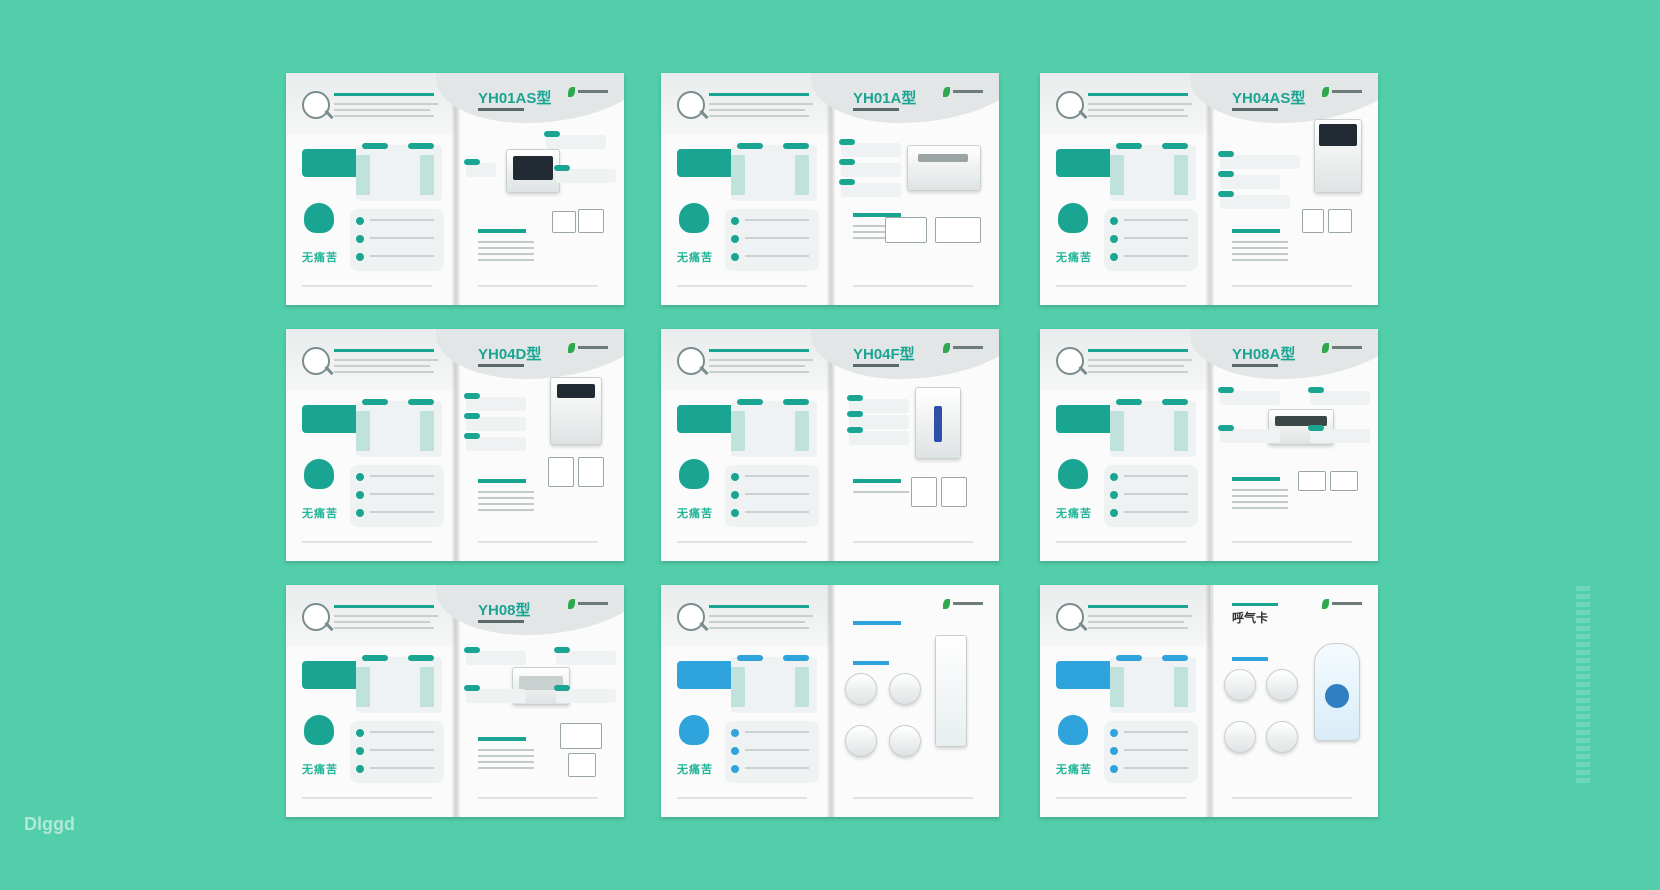  I want to click on product-title: YH04D型, so click(510, 354).